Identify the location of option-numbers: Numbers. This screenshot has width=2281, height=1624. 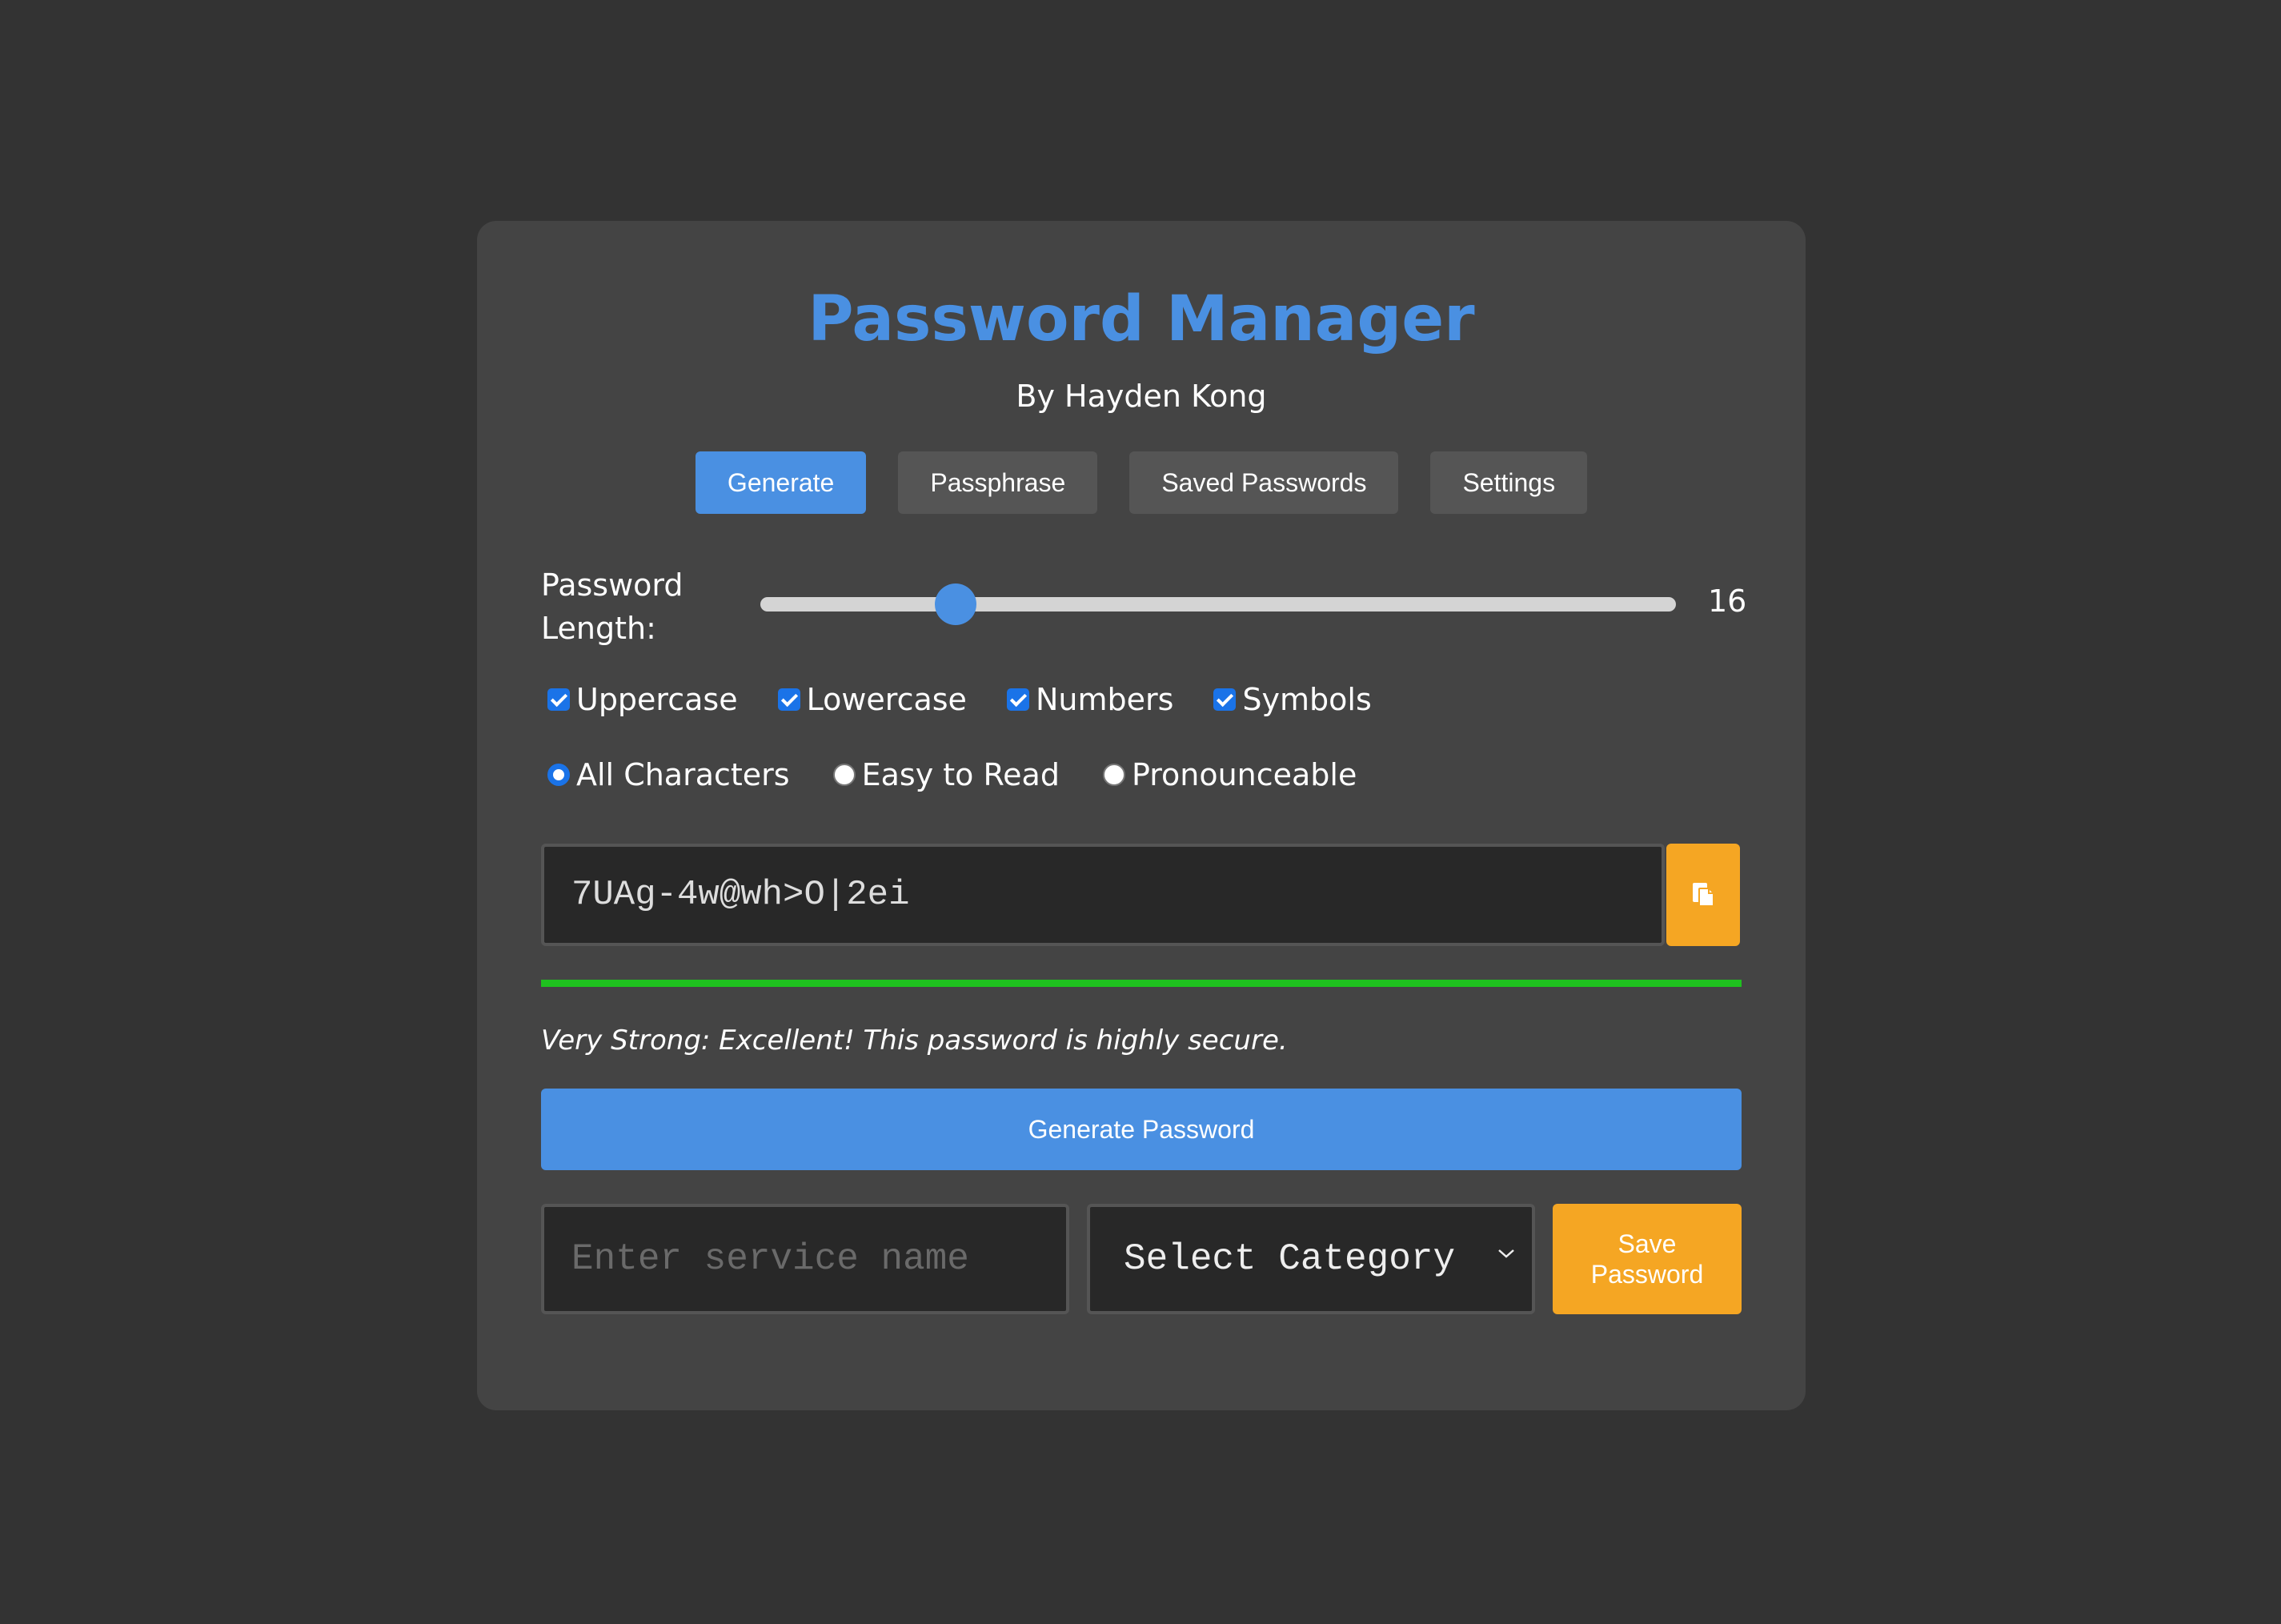
(1090, 699).